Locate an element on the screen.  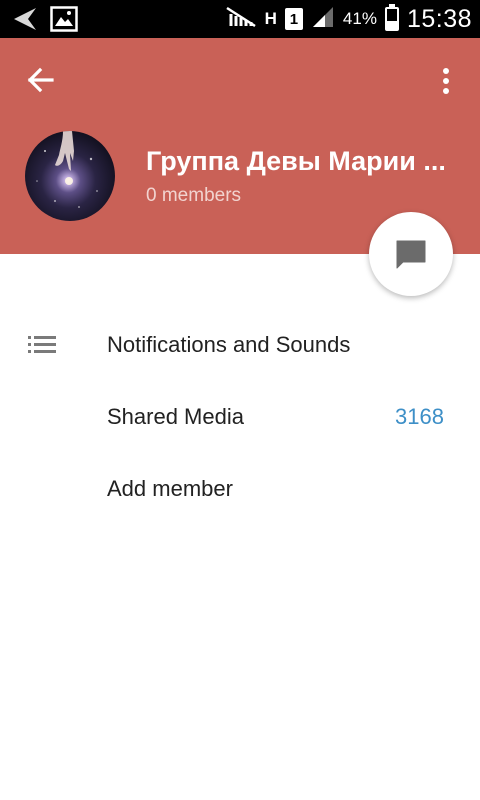
battery-icon is located at coordinates (391, 17).